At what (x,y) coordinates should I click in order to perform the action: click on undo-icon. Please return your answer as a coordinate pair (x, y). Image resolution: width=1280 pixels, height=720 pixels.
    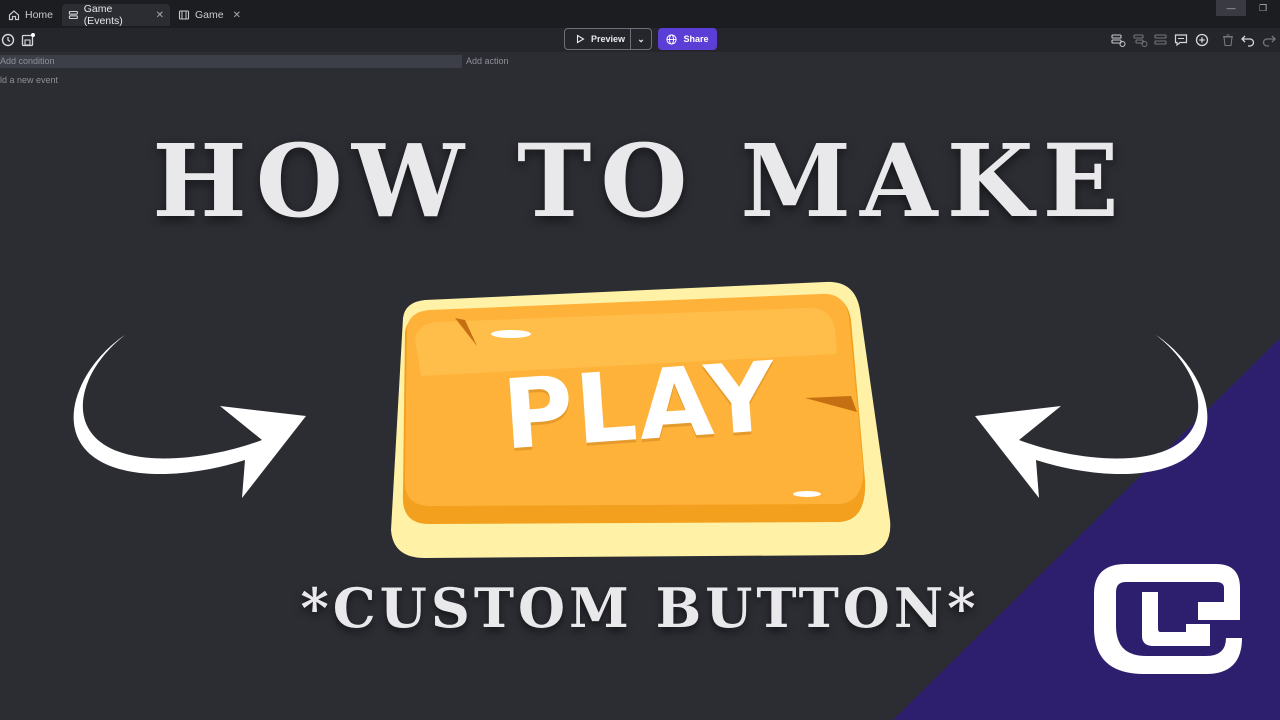
    Looking at the image, I should click on (1248, 40).